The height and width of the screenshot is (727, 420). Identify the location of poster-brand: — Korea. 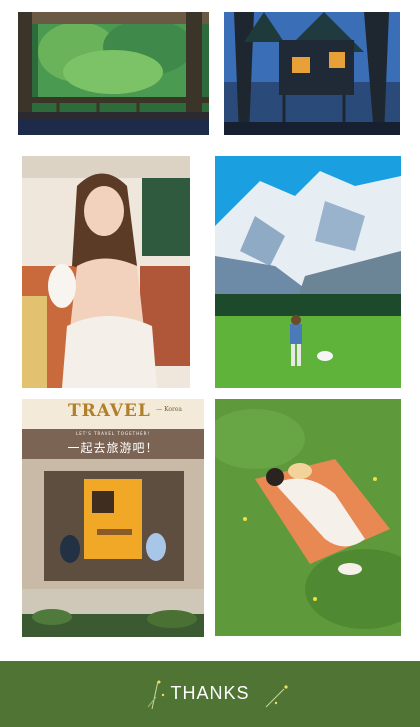
(169, 409).